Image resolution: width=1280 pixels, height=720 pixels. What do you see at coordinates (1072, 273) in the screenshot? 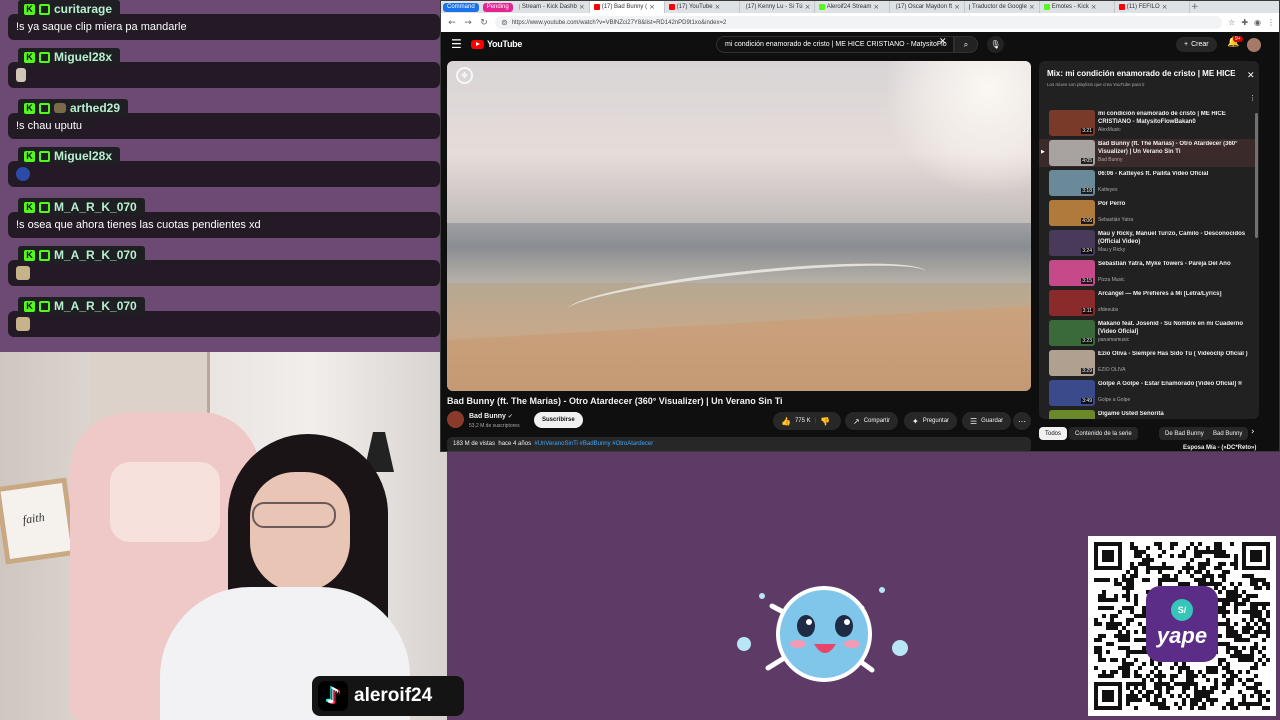
I see `playlist-thumbnail: 3:15` at bounding box center [1072, 273].